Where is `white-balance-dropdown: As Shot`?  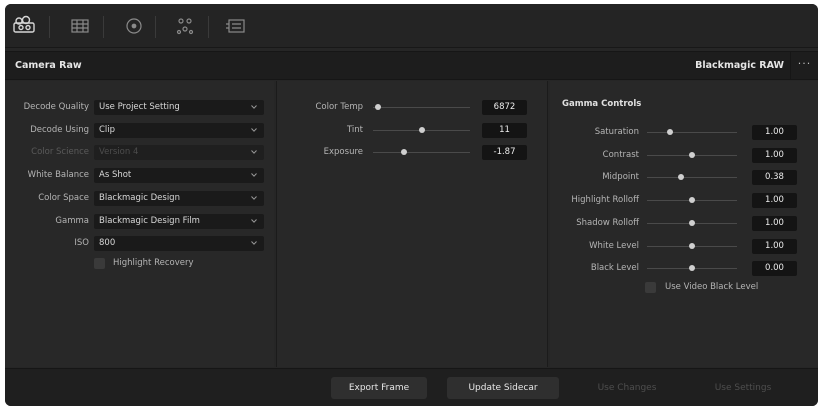 white-balance-dropdown: As Shot is located at coordinates (179, 176).